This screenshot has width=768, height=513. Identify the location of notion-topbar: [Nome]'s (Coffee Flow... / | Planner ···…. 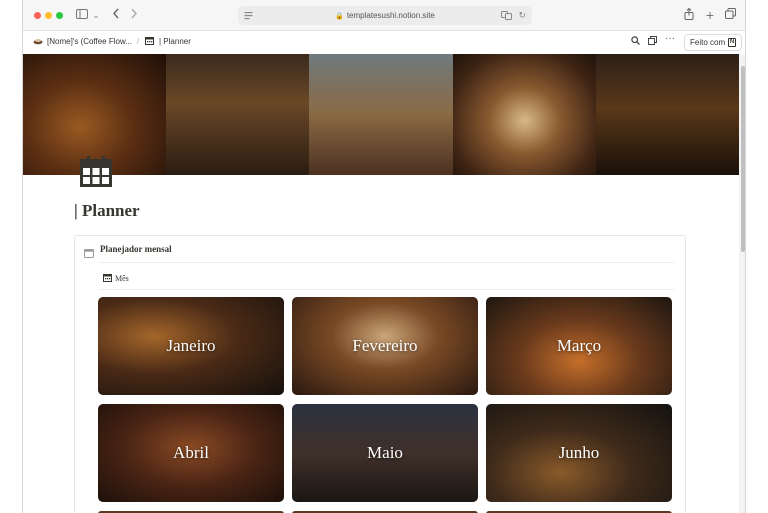
(384, 42).